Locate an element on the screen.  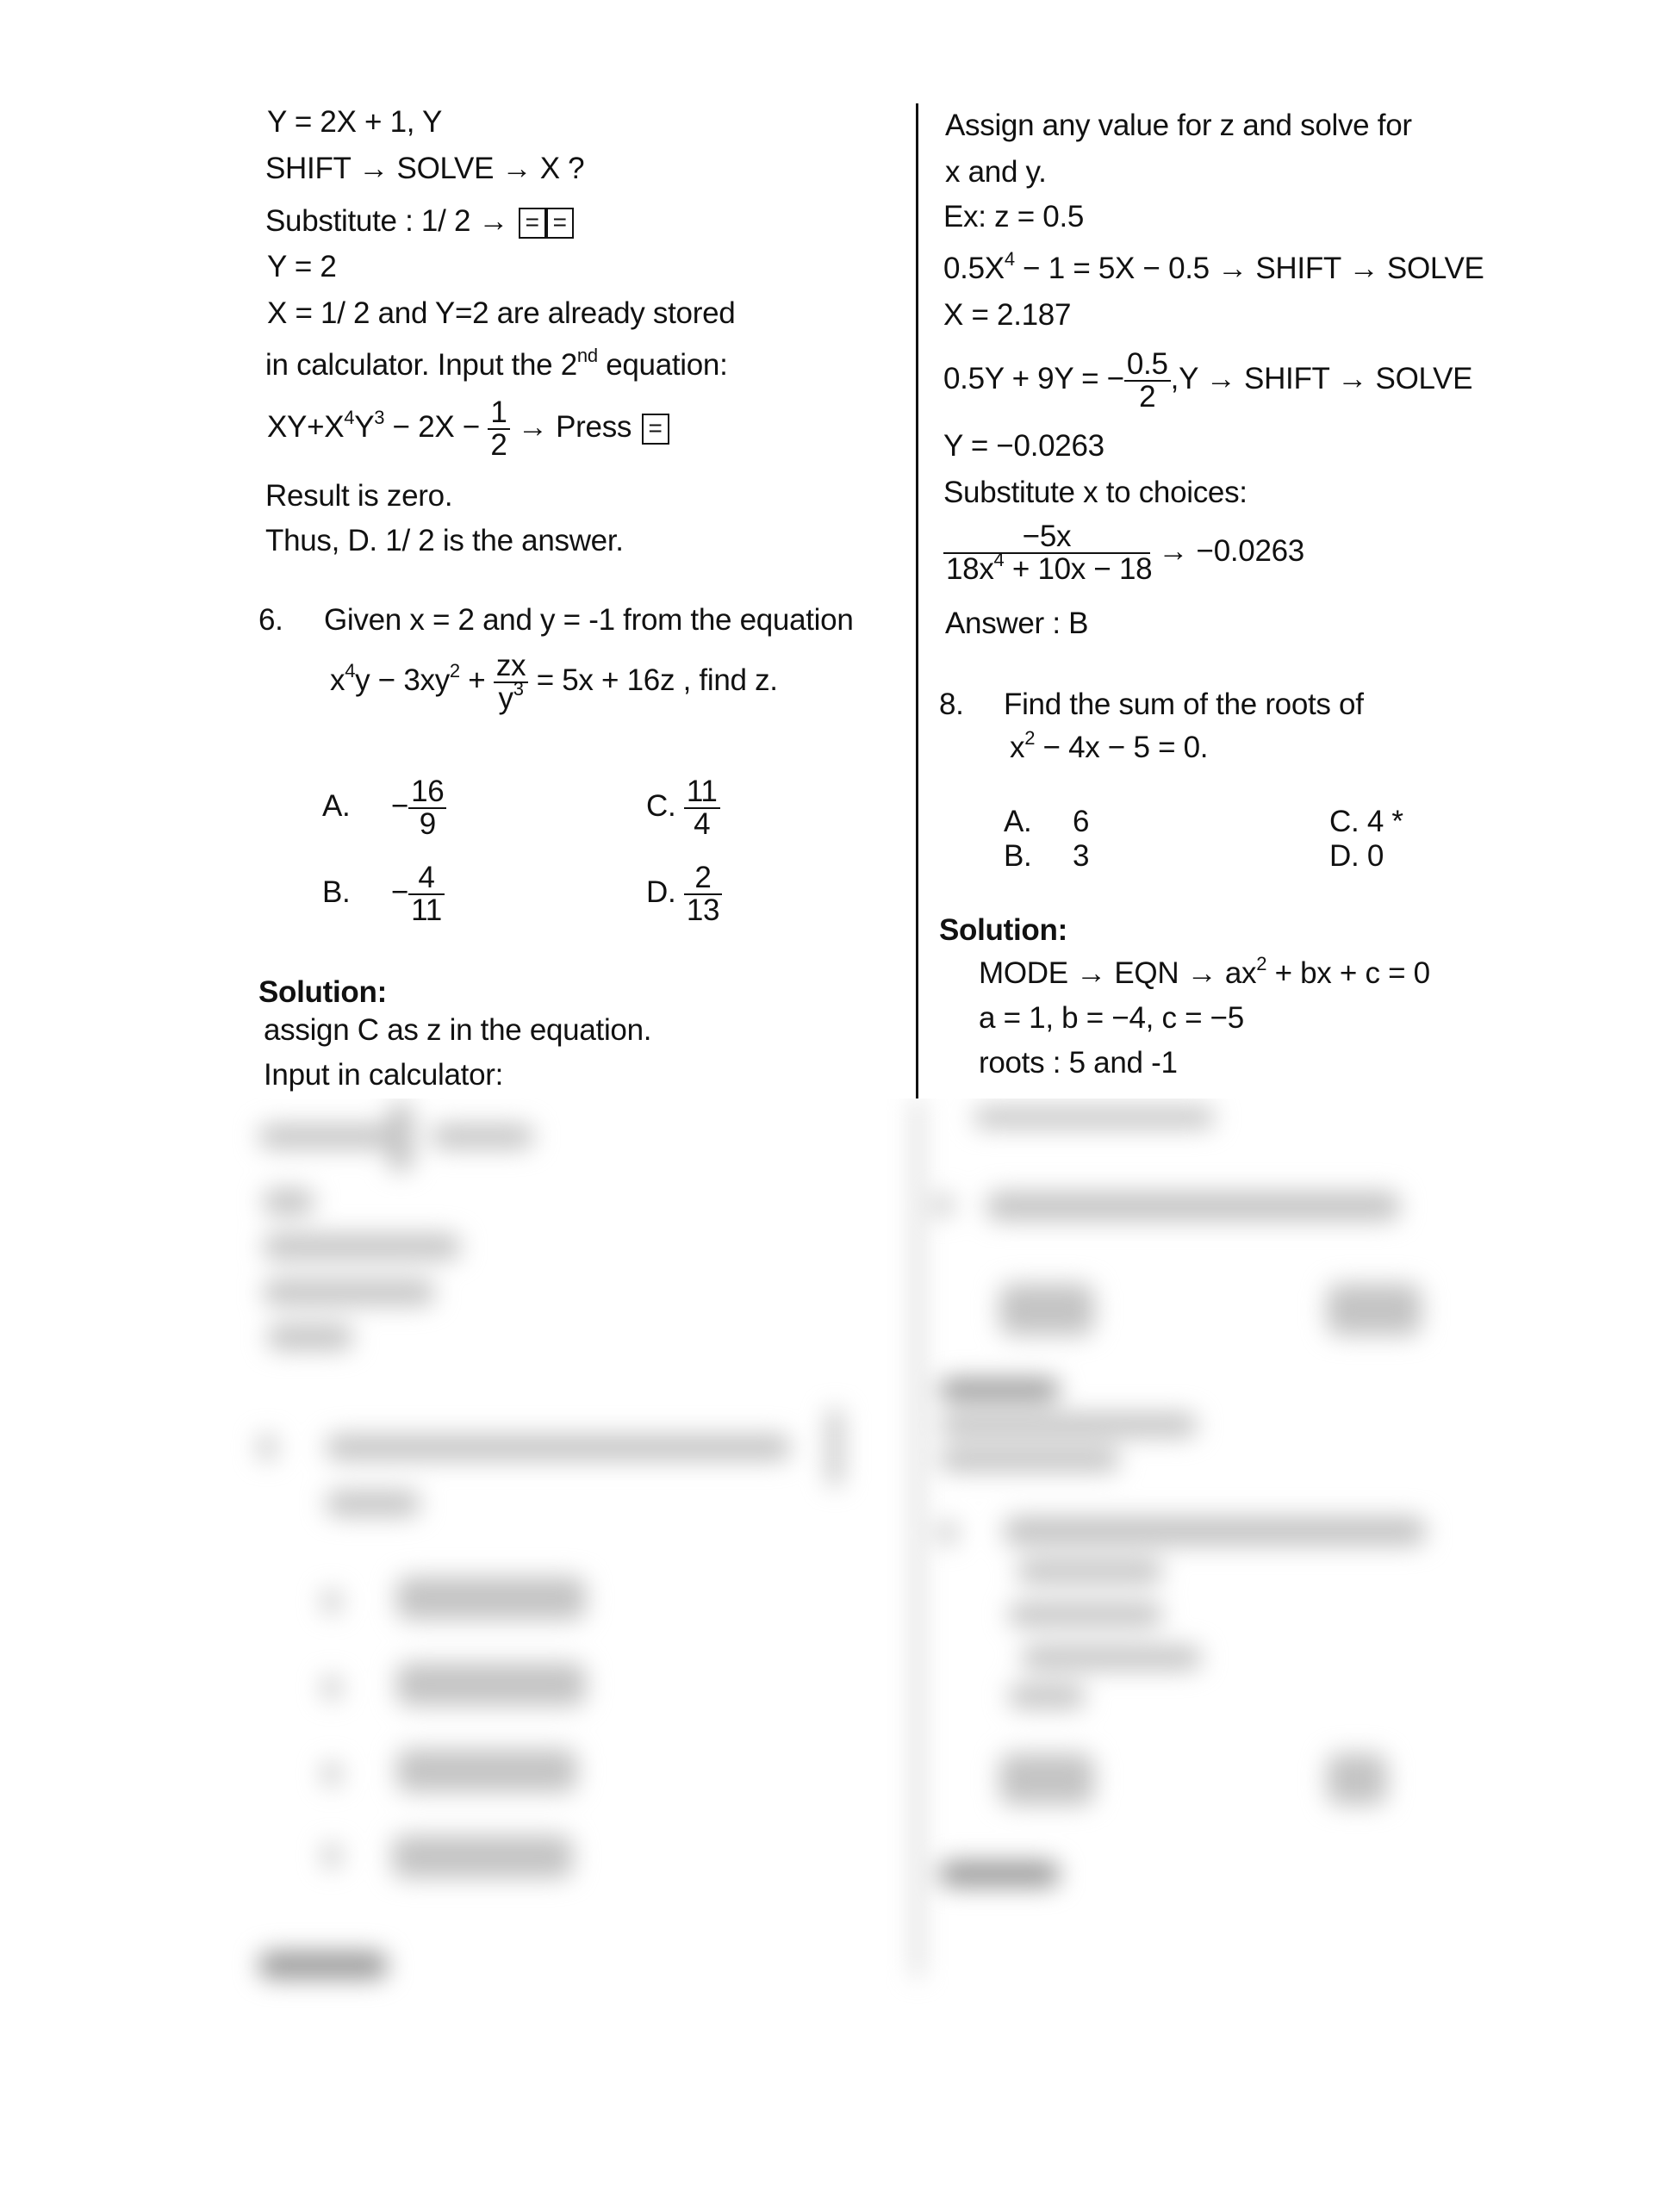
fraction: 16 9 is located at coordinates (428, 807).